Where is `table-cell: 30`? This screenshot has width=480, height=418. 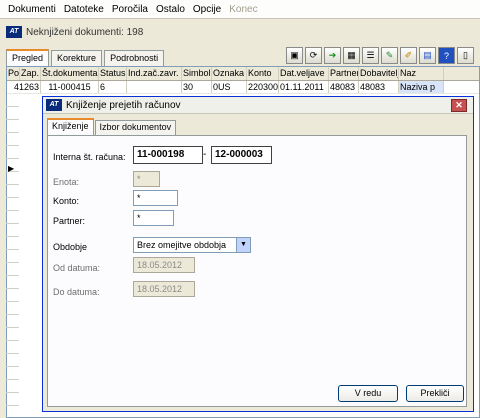
table-cell: 30 is located at coordinates (197, 87).